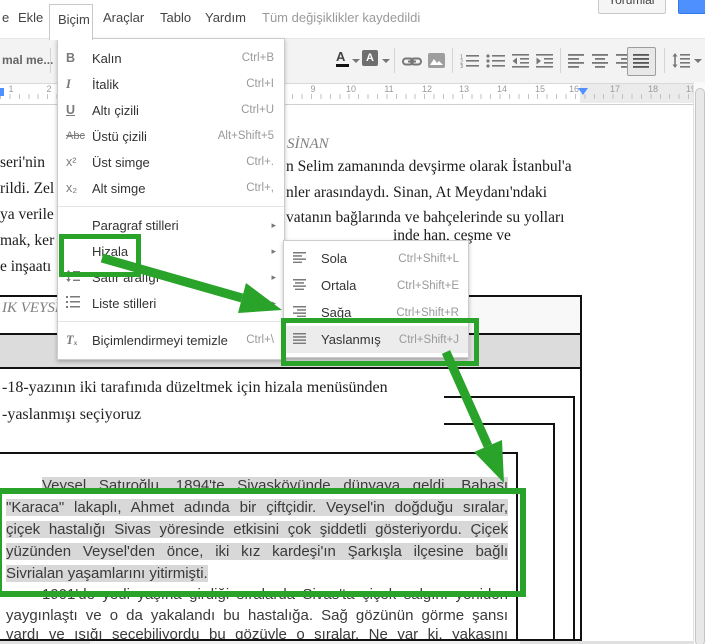  What do you see at coordinates (495, 61) in the screenshot?
I see `bulleted-list-icon` at bounding box center [495, 61].